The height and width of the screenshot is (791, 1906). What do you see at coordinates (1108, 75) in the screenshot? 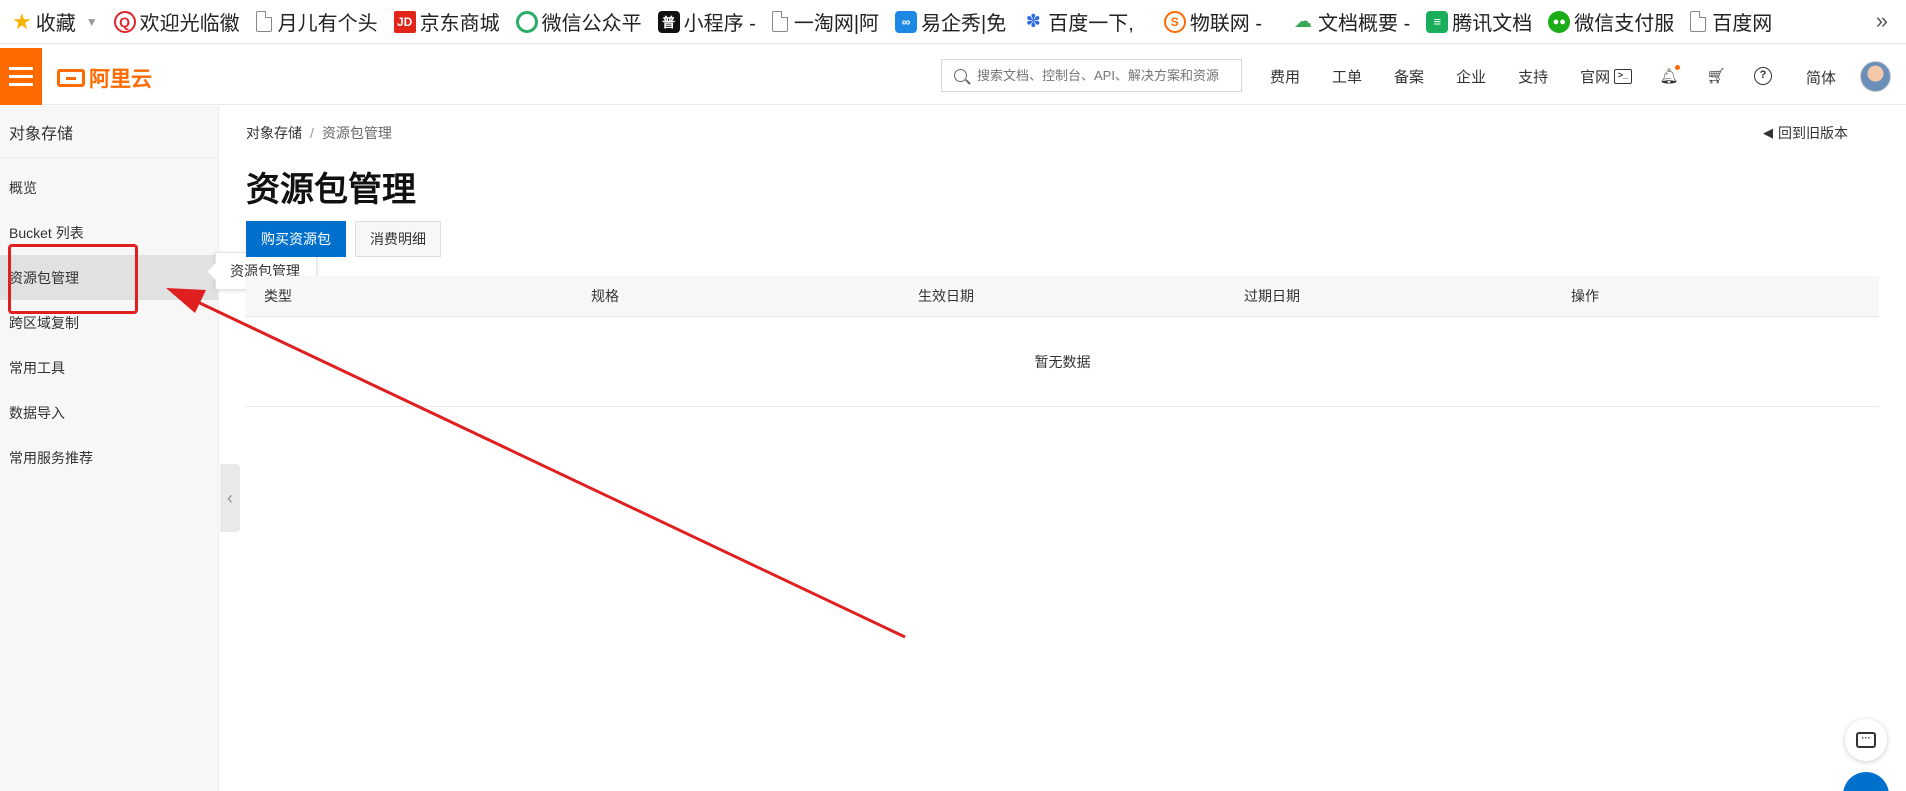
I see `search-input` at bounding box center [1108, 75].